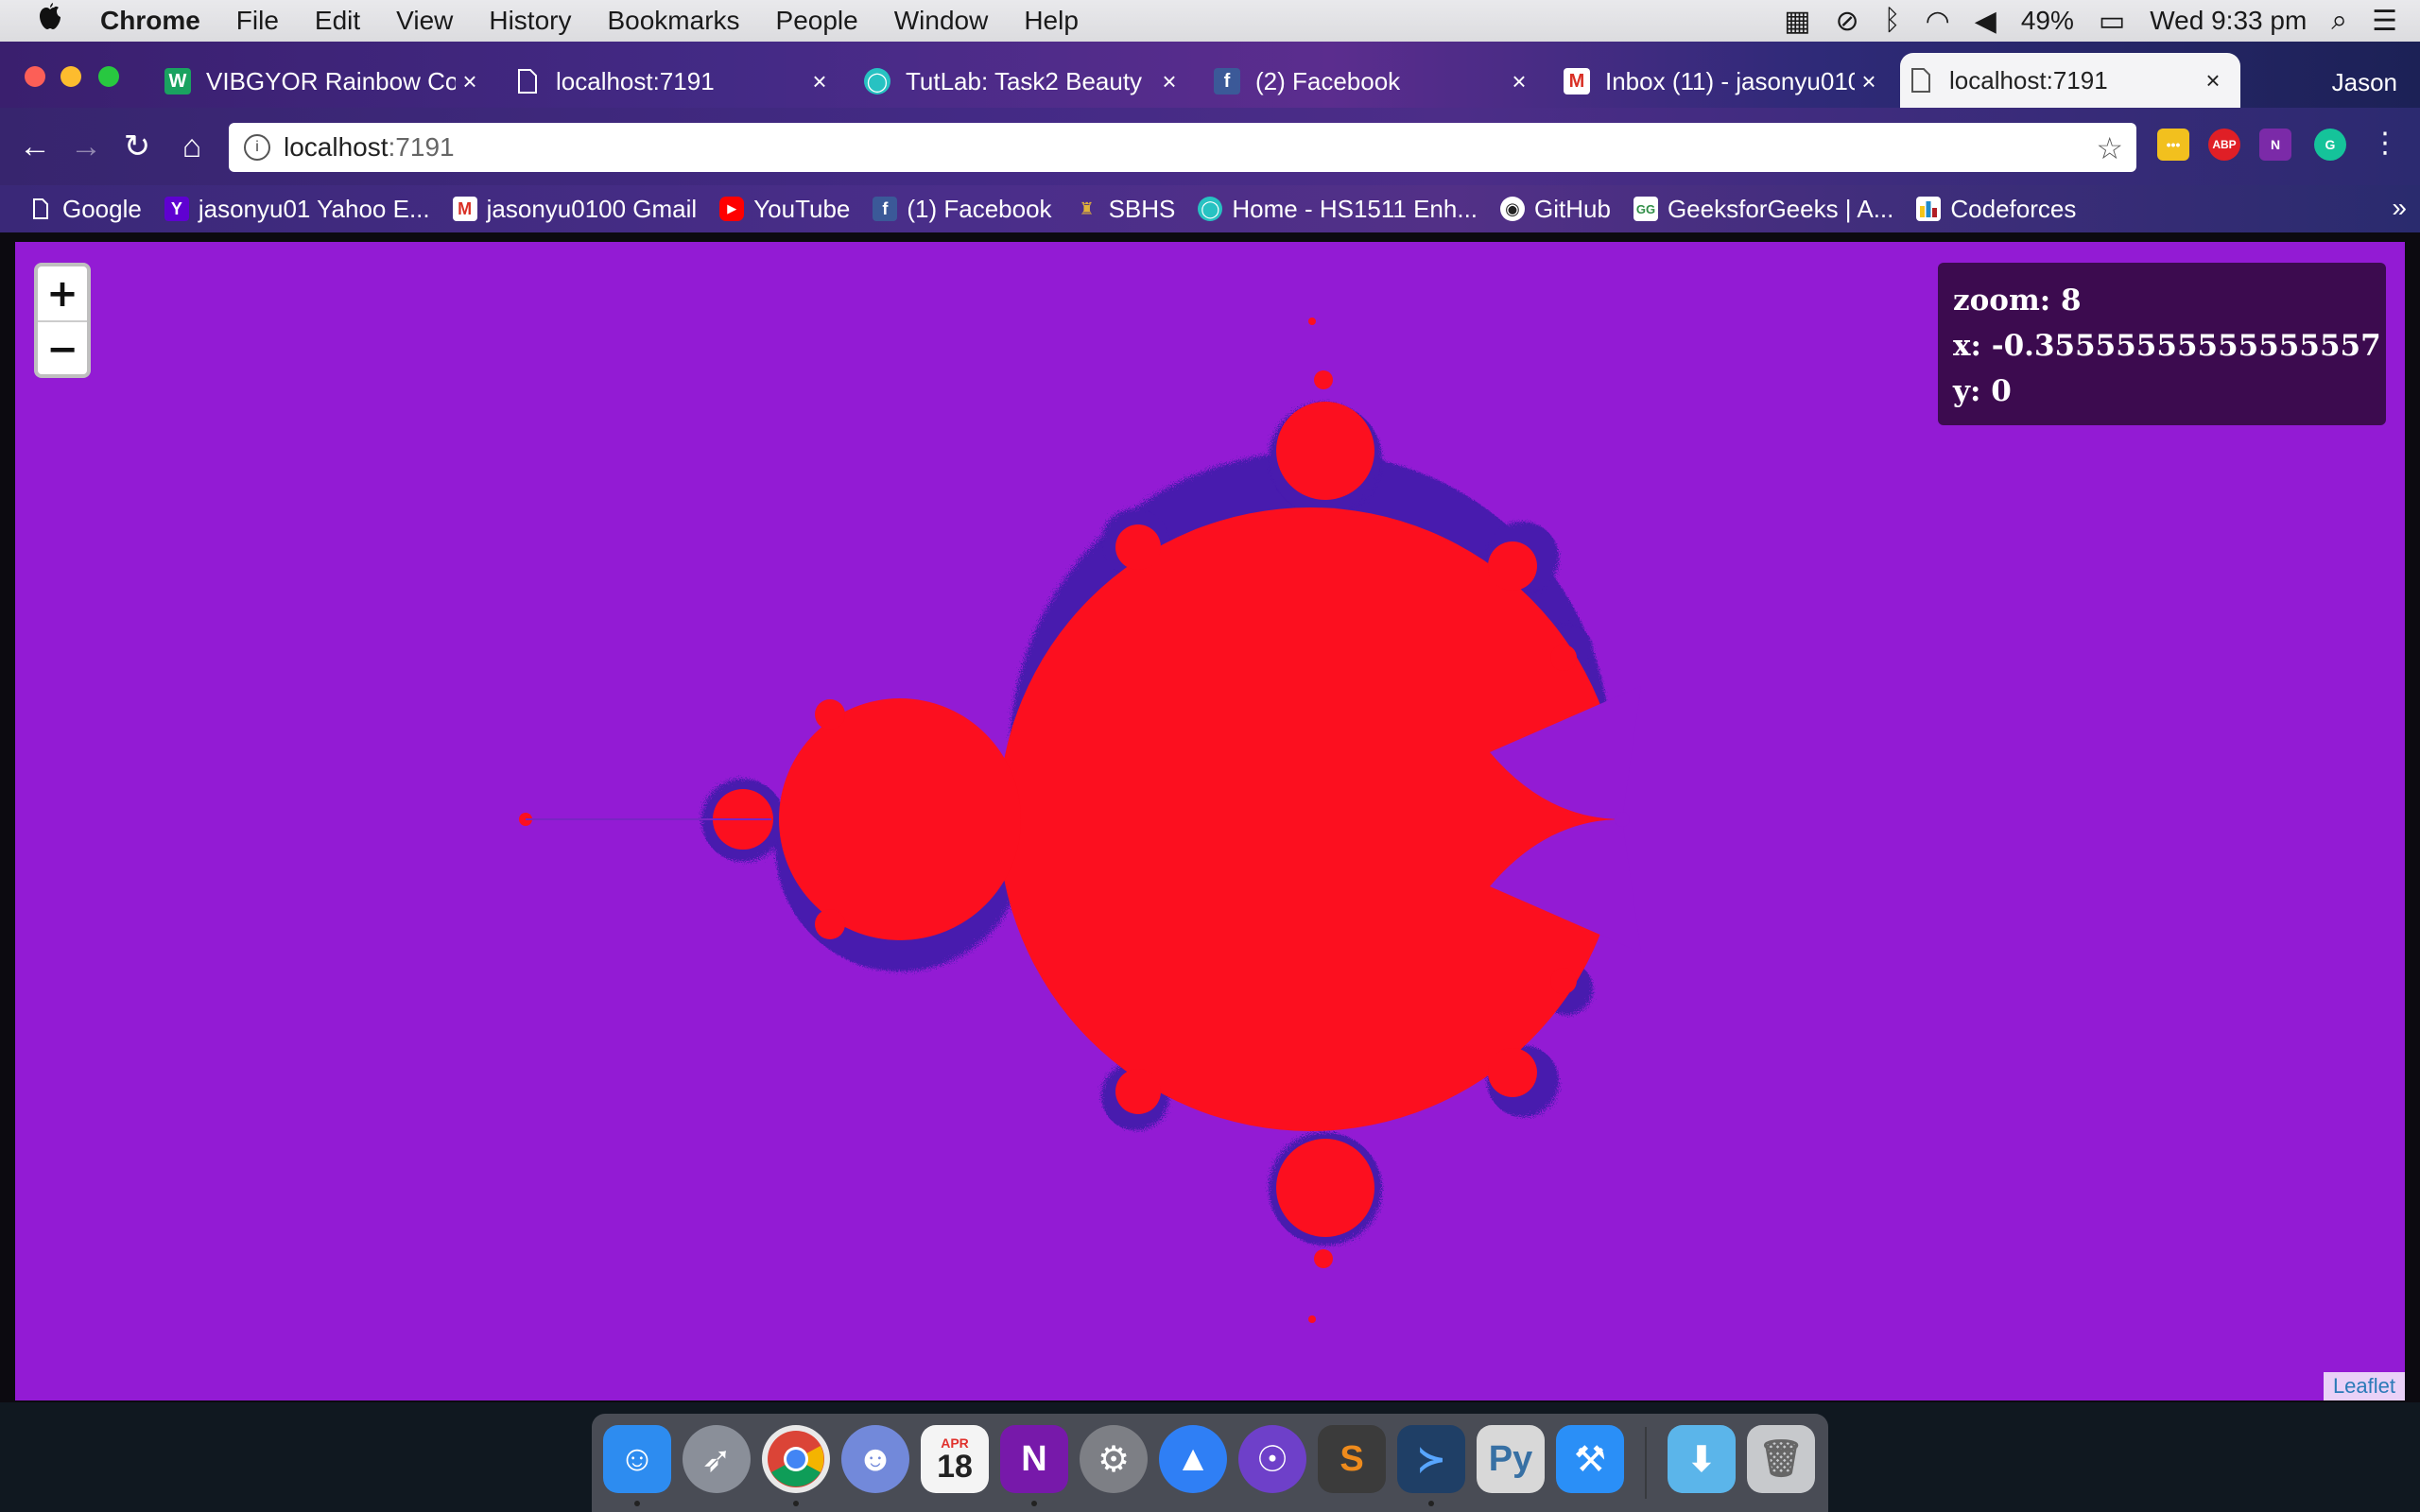 This screenshot has width=2420, height=1512. What do you see at coordinates (2228, 21) in the screenshot?
I see `menubar-clock: Wed 9:33 pm` at bounding box center [2228, 21].